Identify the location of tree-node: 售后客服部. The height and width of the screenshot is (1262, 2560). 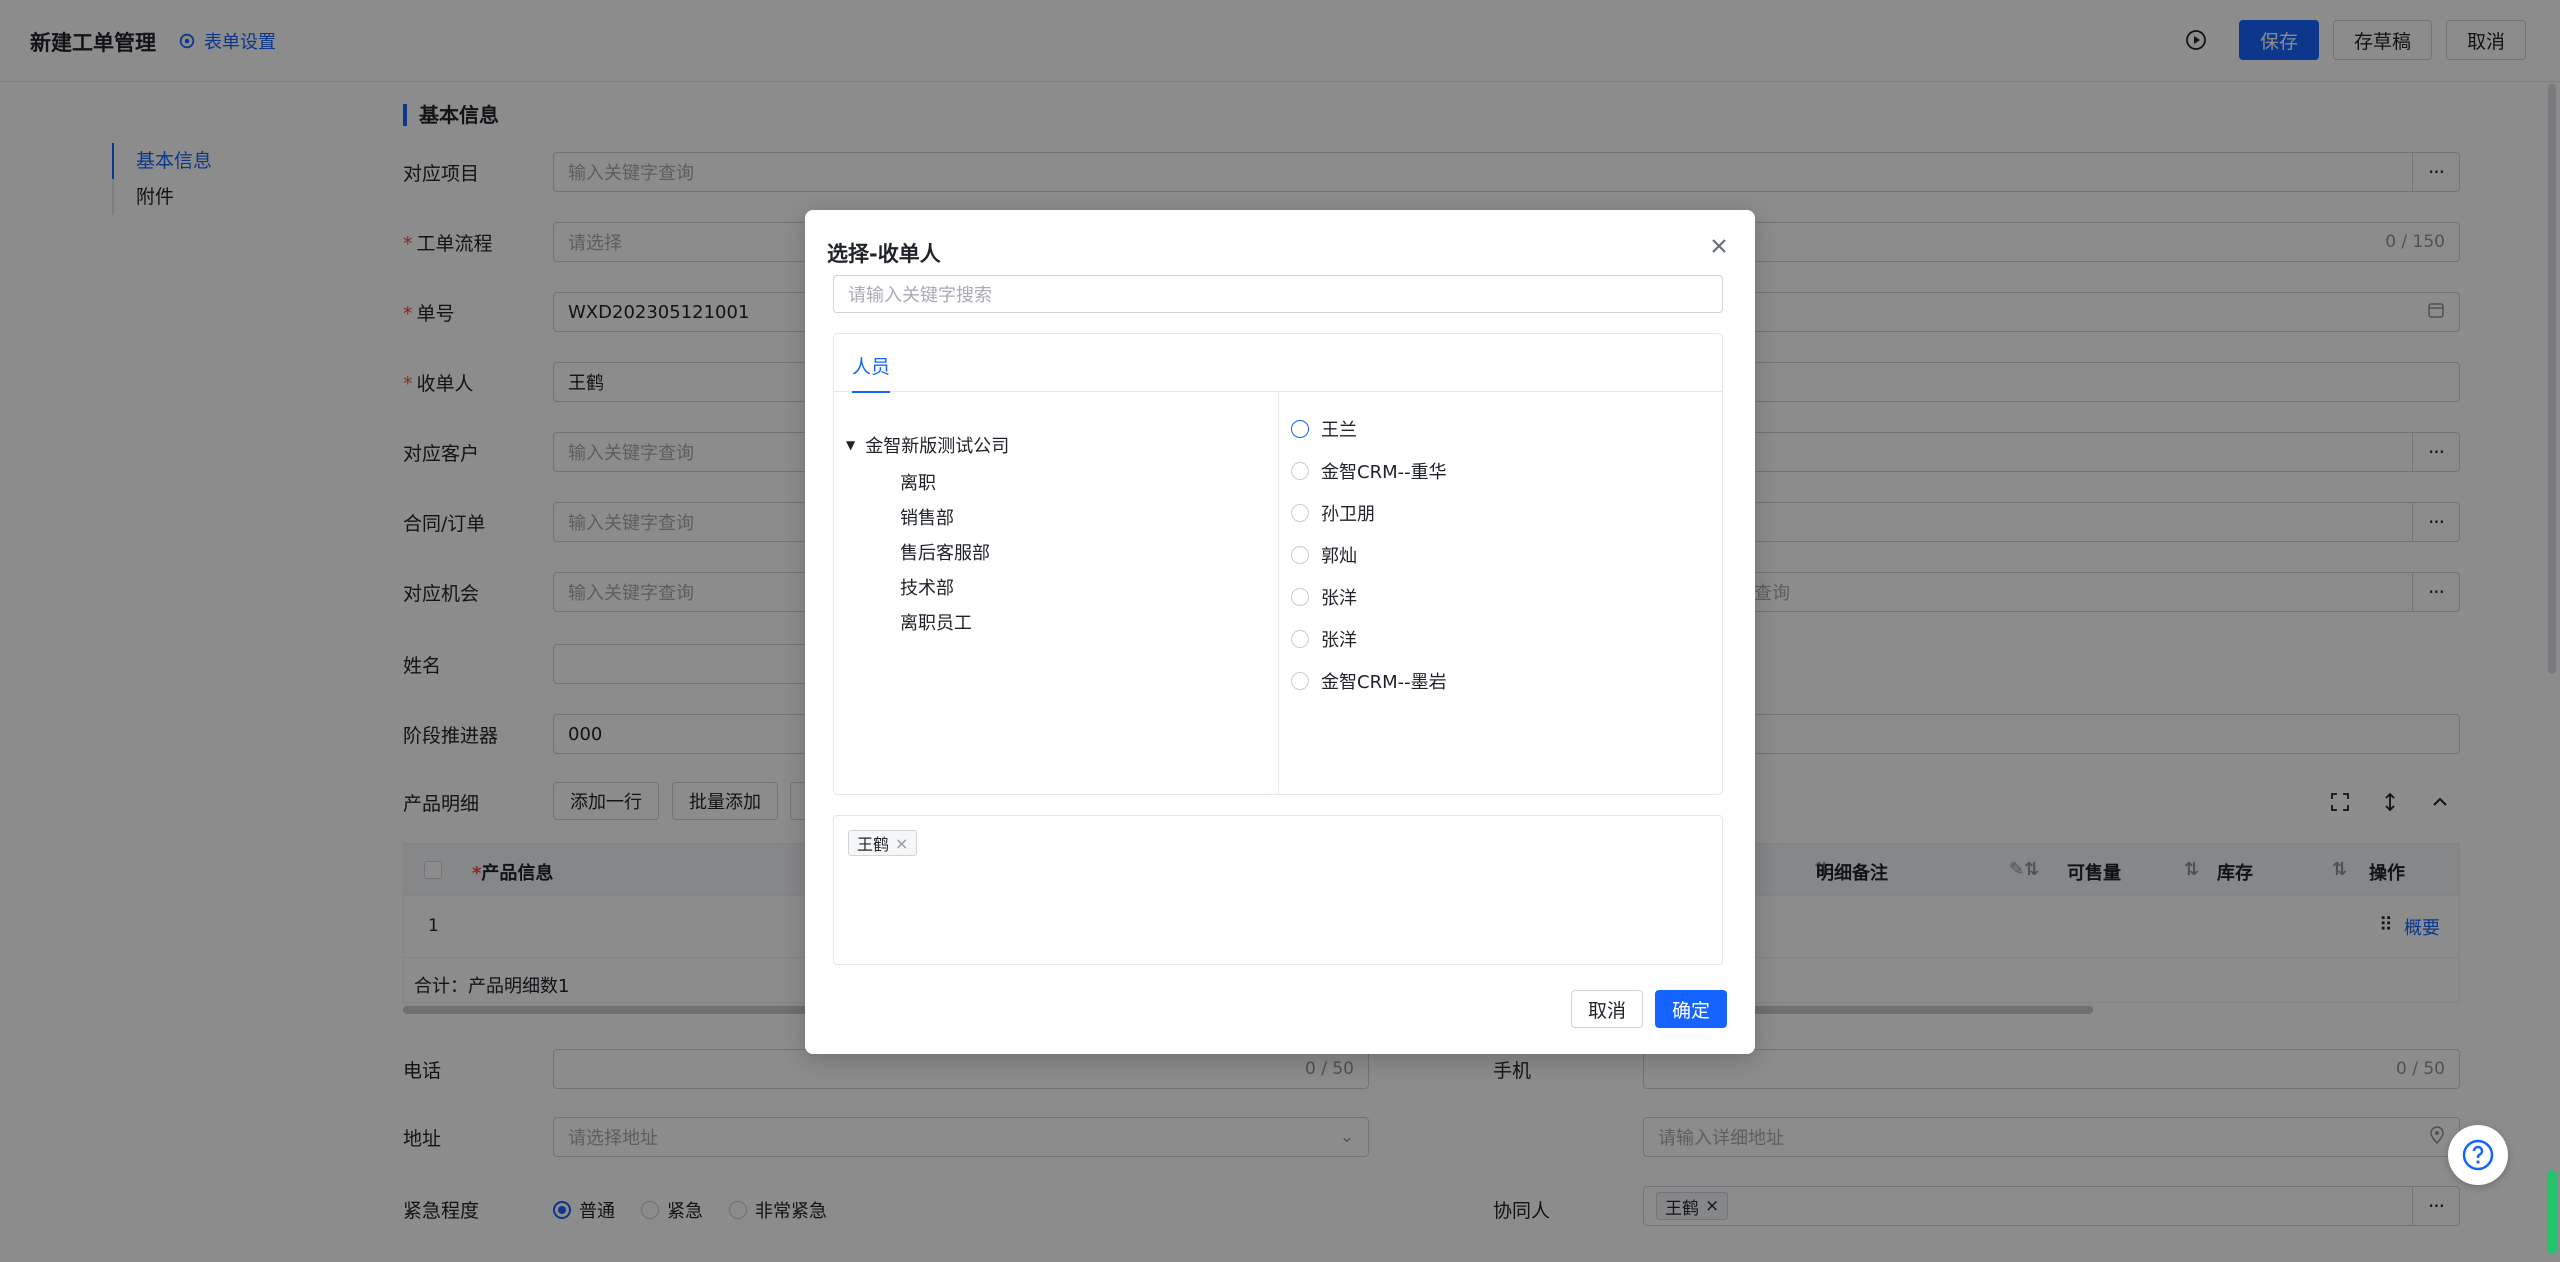
(945, 552).